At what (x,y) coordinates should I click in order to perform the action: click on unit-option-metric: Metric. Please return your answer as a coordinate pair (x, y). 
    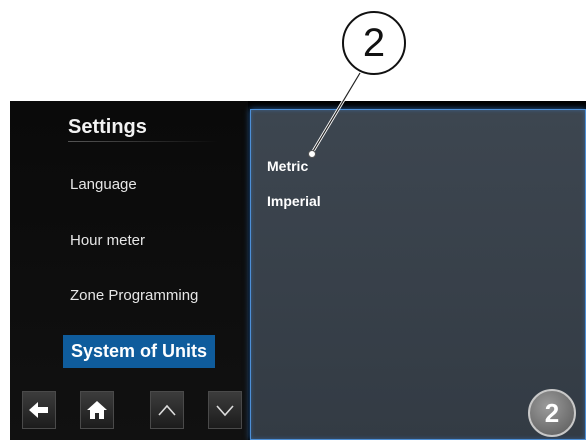
    Looking at the image, I should click on (287, 166).